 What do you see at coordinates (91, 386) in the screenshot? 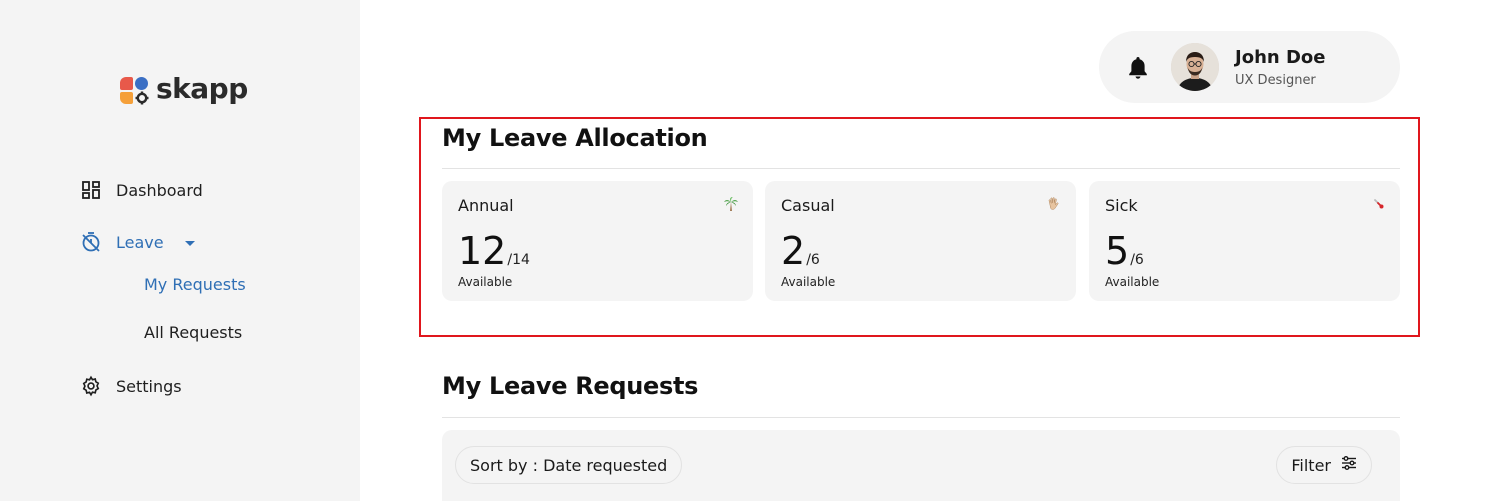
I see `gear-icon` at bounding box center [91, 386].